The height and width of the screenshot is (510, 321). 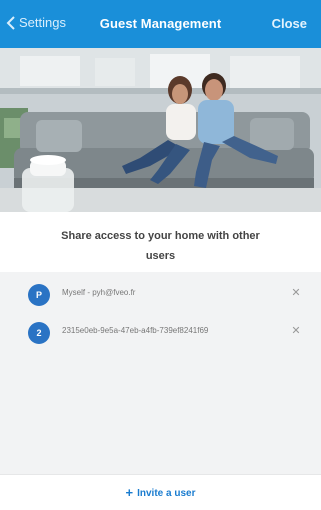 What do you see at coordinates (129, 492) in the screenshot?
I see `plus-icon: +` at bounding box center [129, 492].